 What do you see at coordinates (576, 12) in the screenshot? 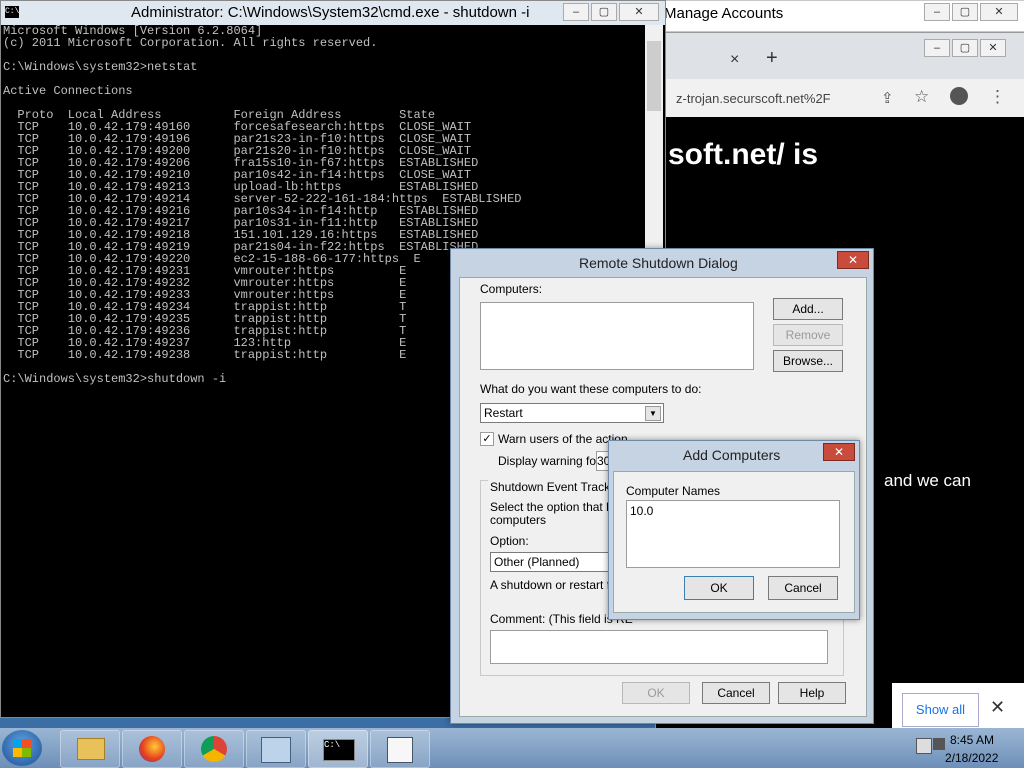
I see `cmd-minimize-button: –` at bounding box center [576, 12].